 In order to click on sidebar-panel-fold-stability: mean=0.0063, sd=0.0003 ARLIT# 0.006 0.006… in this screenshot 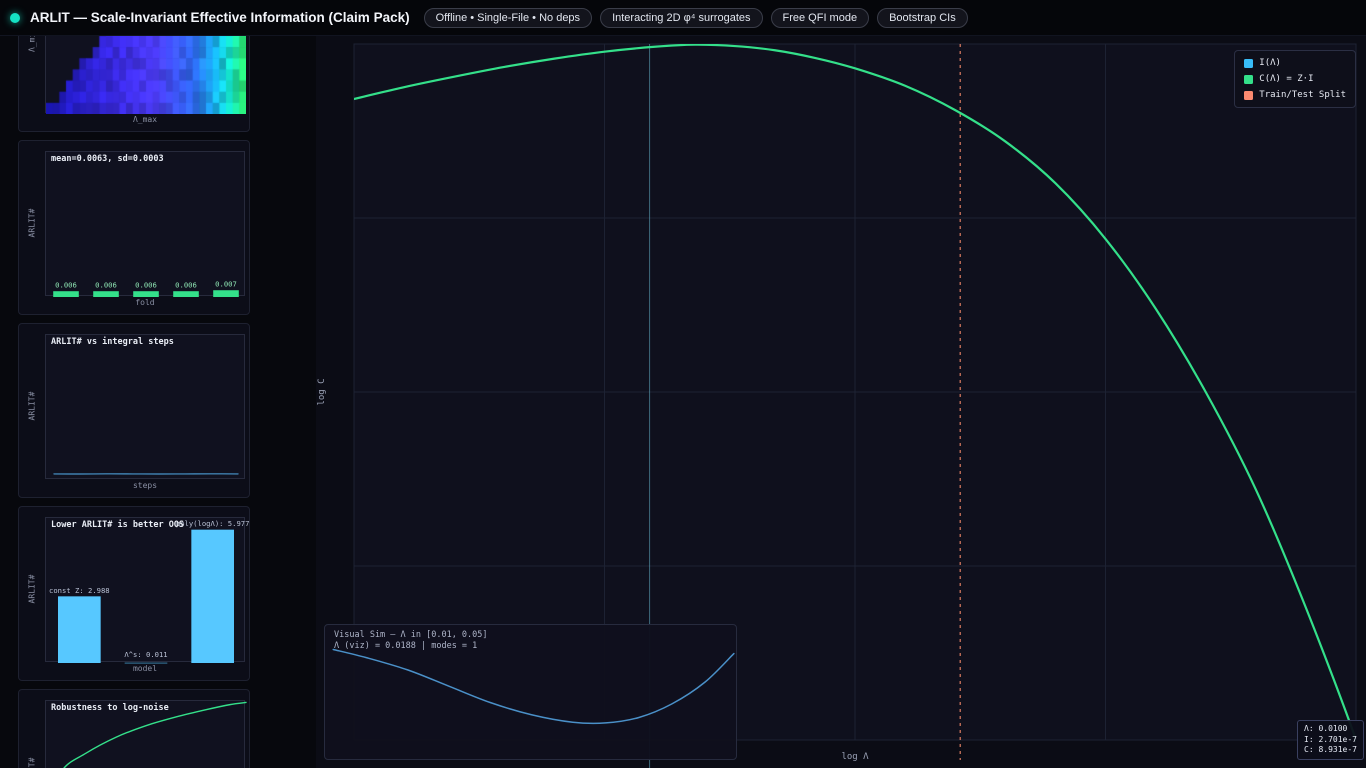, I will do `click(134, 227)`.